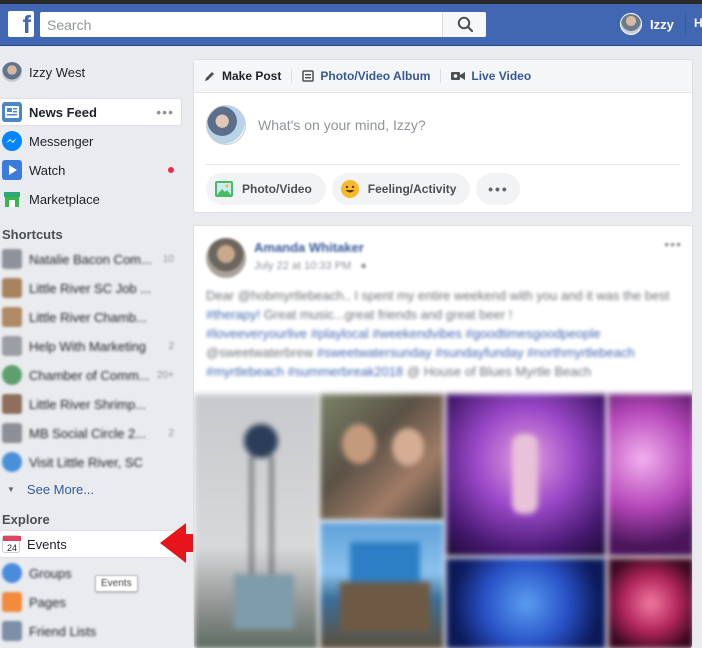 This screenshot has width=702, height=648. Describe the element at coordinates (26, 519) in the screenshot. I see `explore-header: Explore` at that location.